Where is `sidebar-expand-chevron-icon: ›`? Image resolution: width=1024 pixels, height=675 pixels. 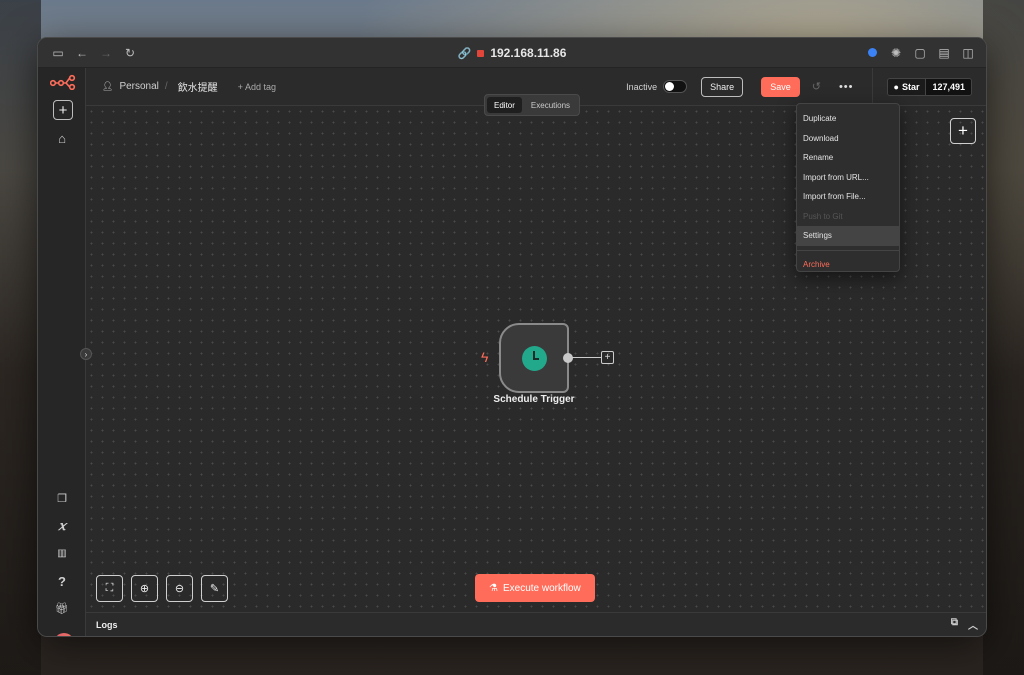
sidebar-expand-chevron-icon: › is located at coordinates (86, 354).